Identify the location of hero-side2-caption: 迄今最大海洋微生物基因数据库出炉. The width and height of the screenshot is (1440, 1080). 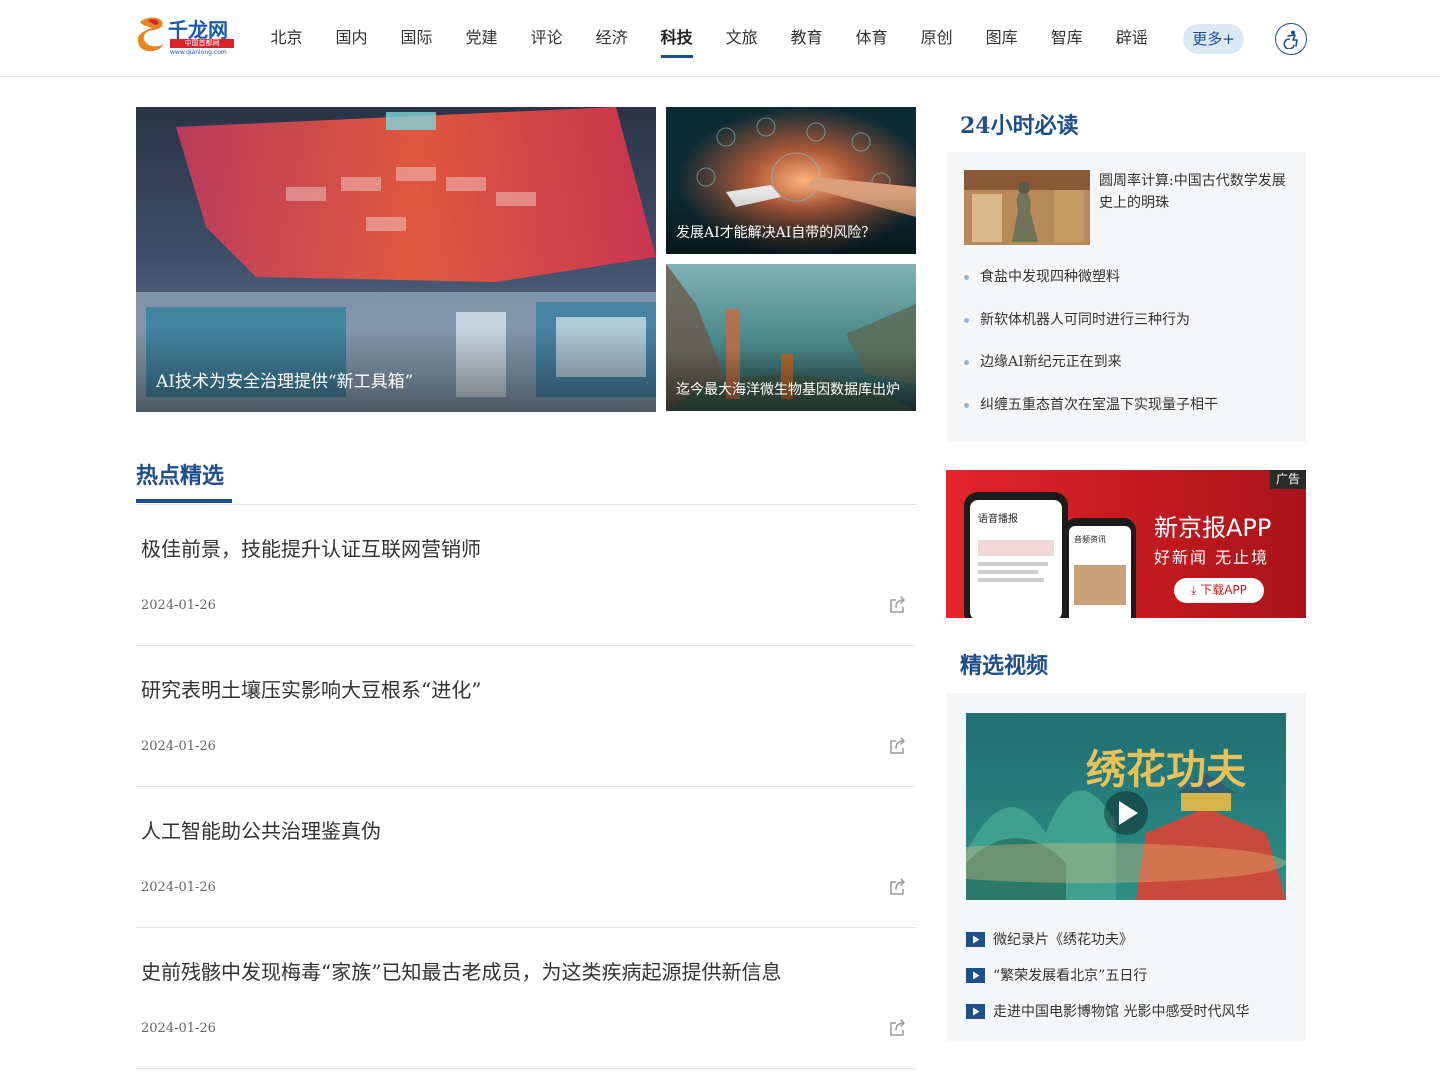
(791, 380).